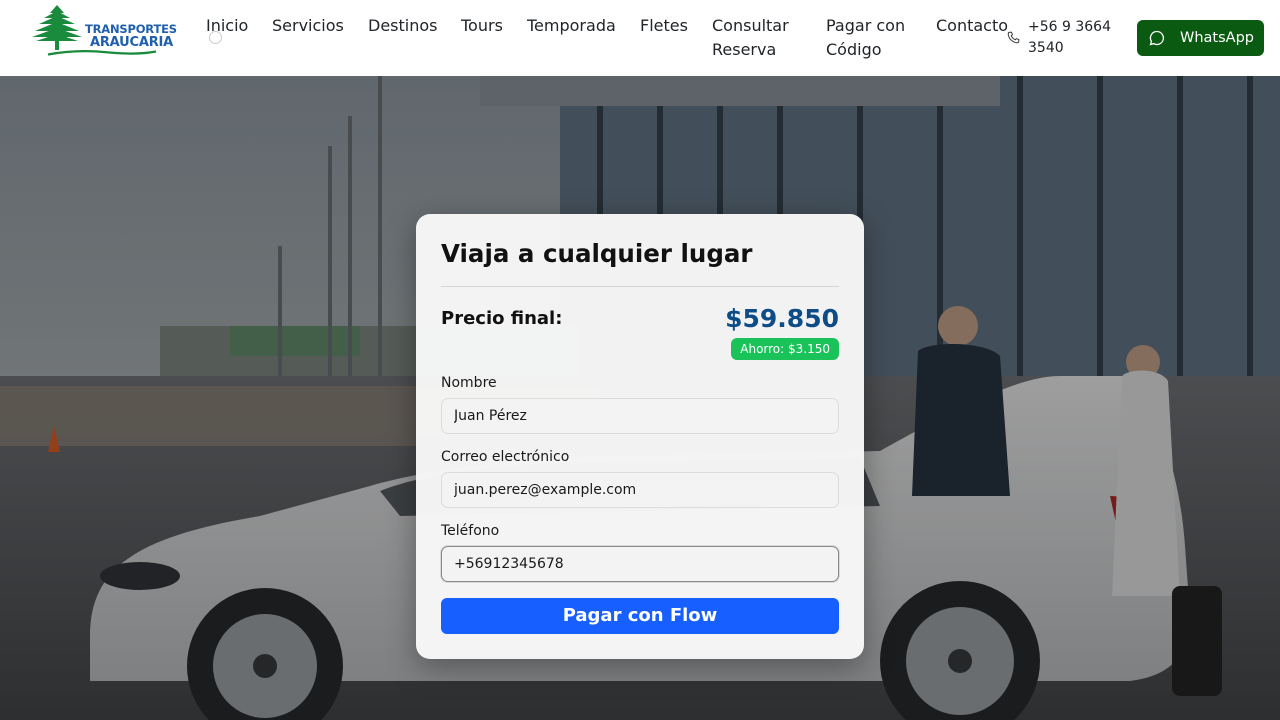 This screenshot has height=720, width=1280. What do you see at coordinates (640, 286) in the screenshot?
I see `card-divider` at bounding box center [640, 286].